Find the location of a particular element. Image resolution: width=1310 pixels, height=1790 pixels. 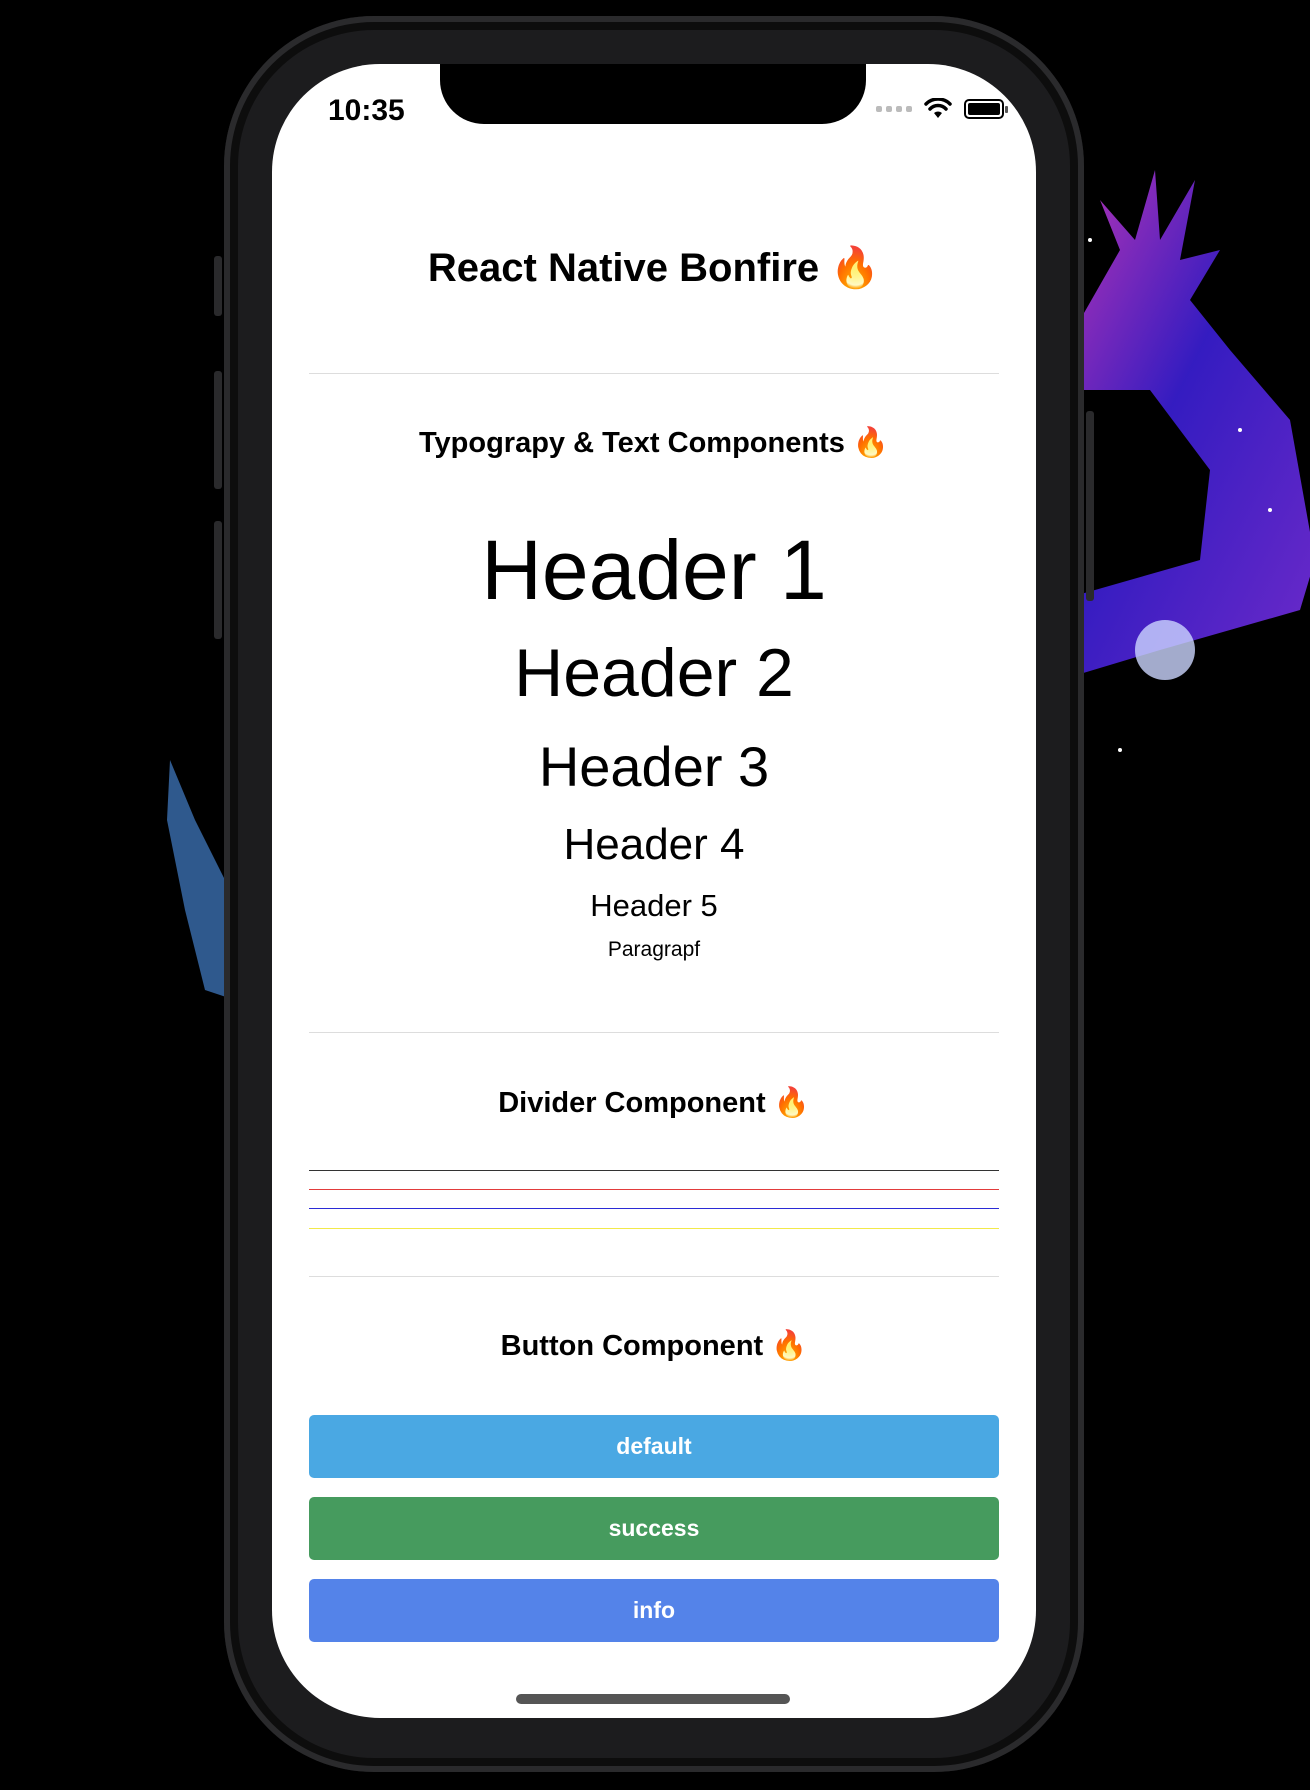

battery-icon is located at coordinates (986, 109).